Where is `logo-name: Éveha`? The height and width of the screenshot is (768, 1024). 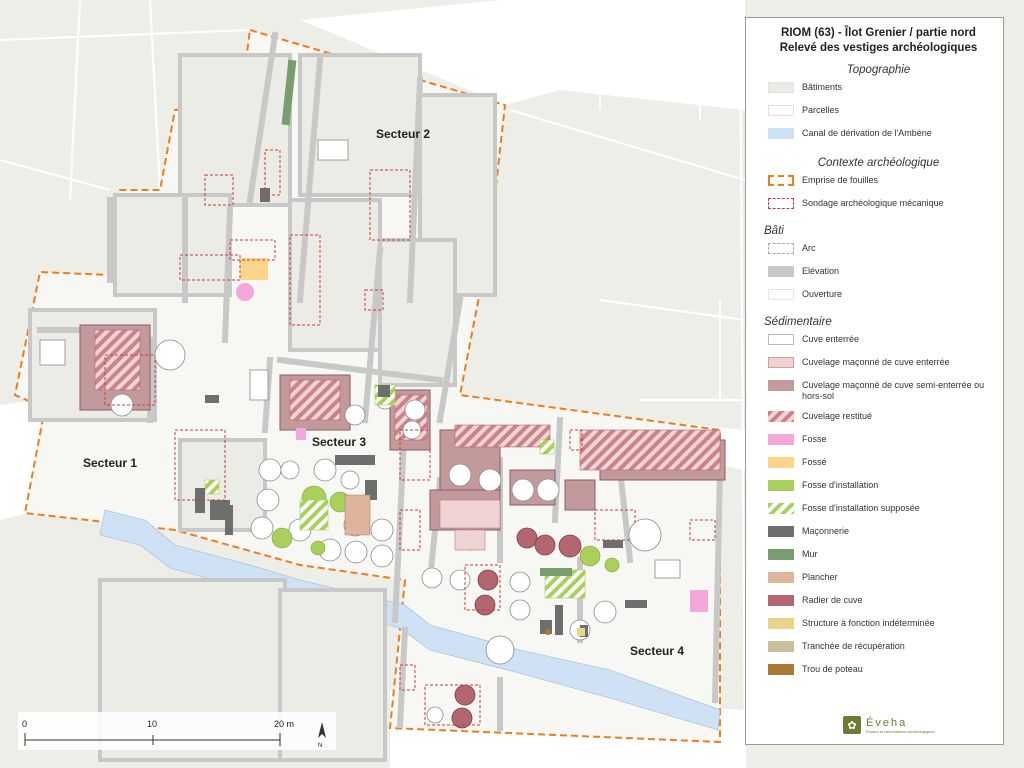 logo-name: Éveha is located at coordinates (887, 722).